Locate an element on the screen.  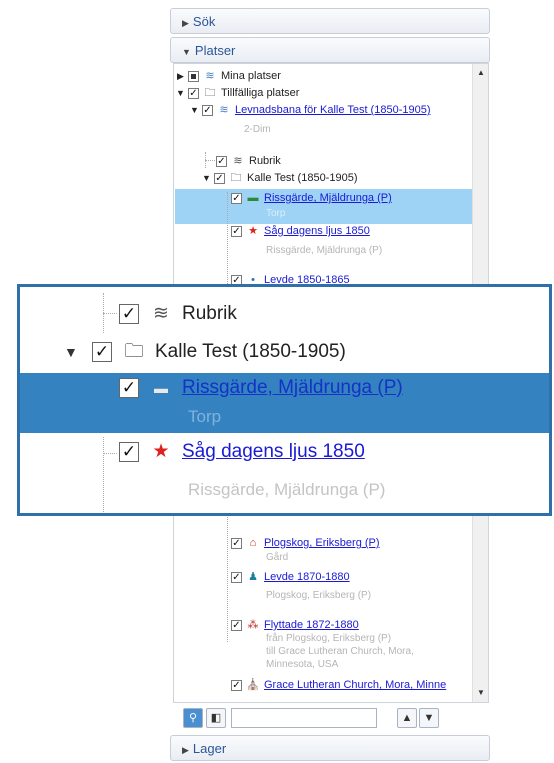
zoom-label: Rubrik is located at coordinates (209, 313).